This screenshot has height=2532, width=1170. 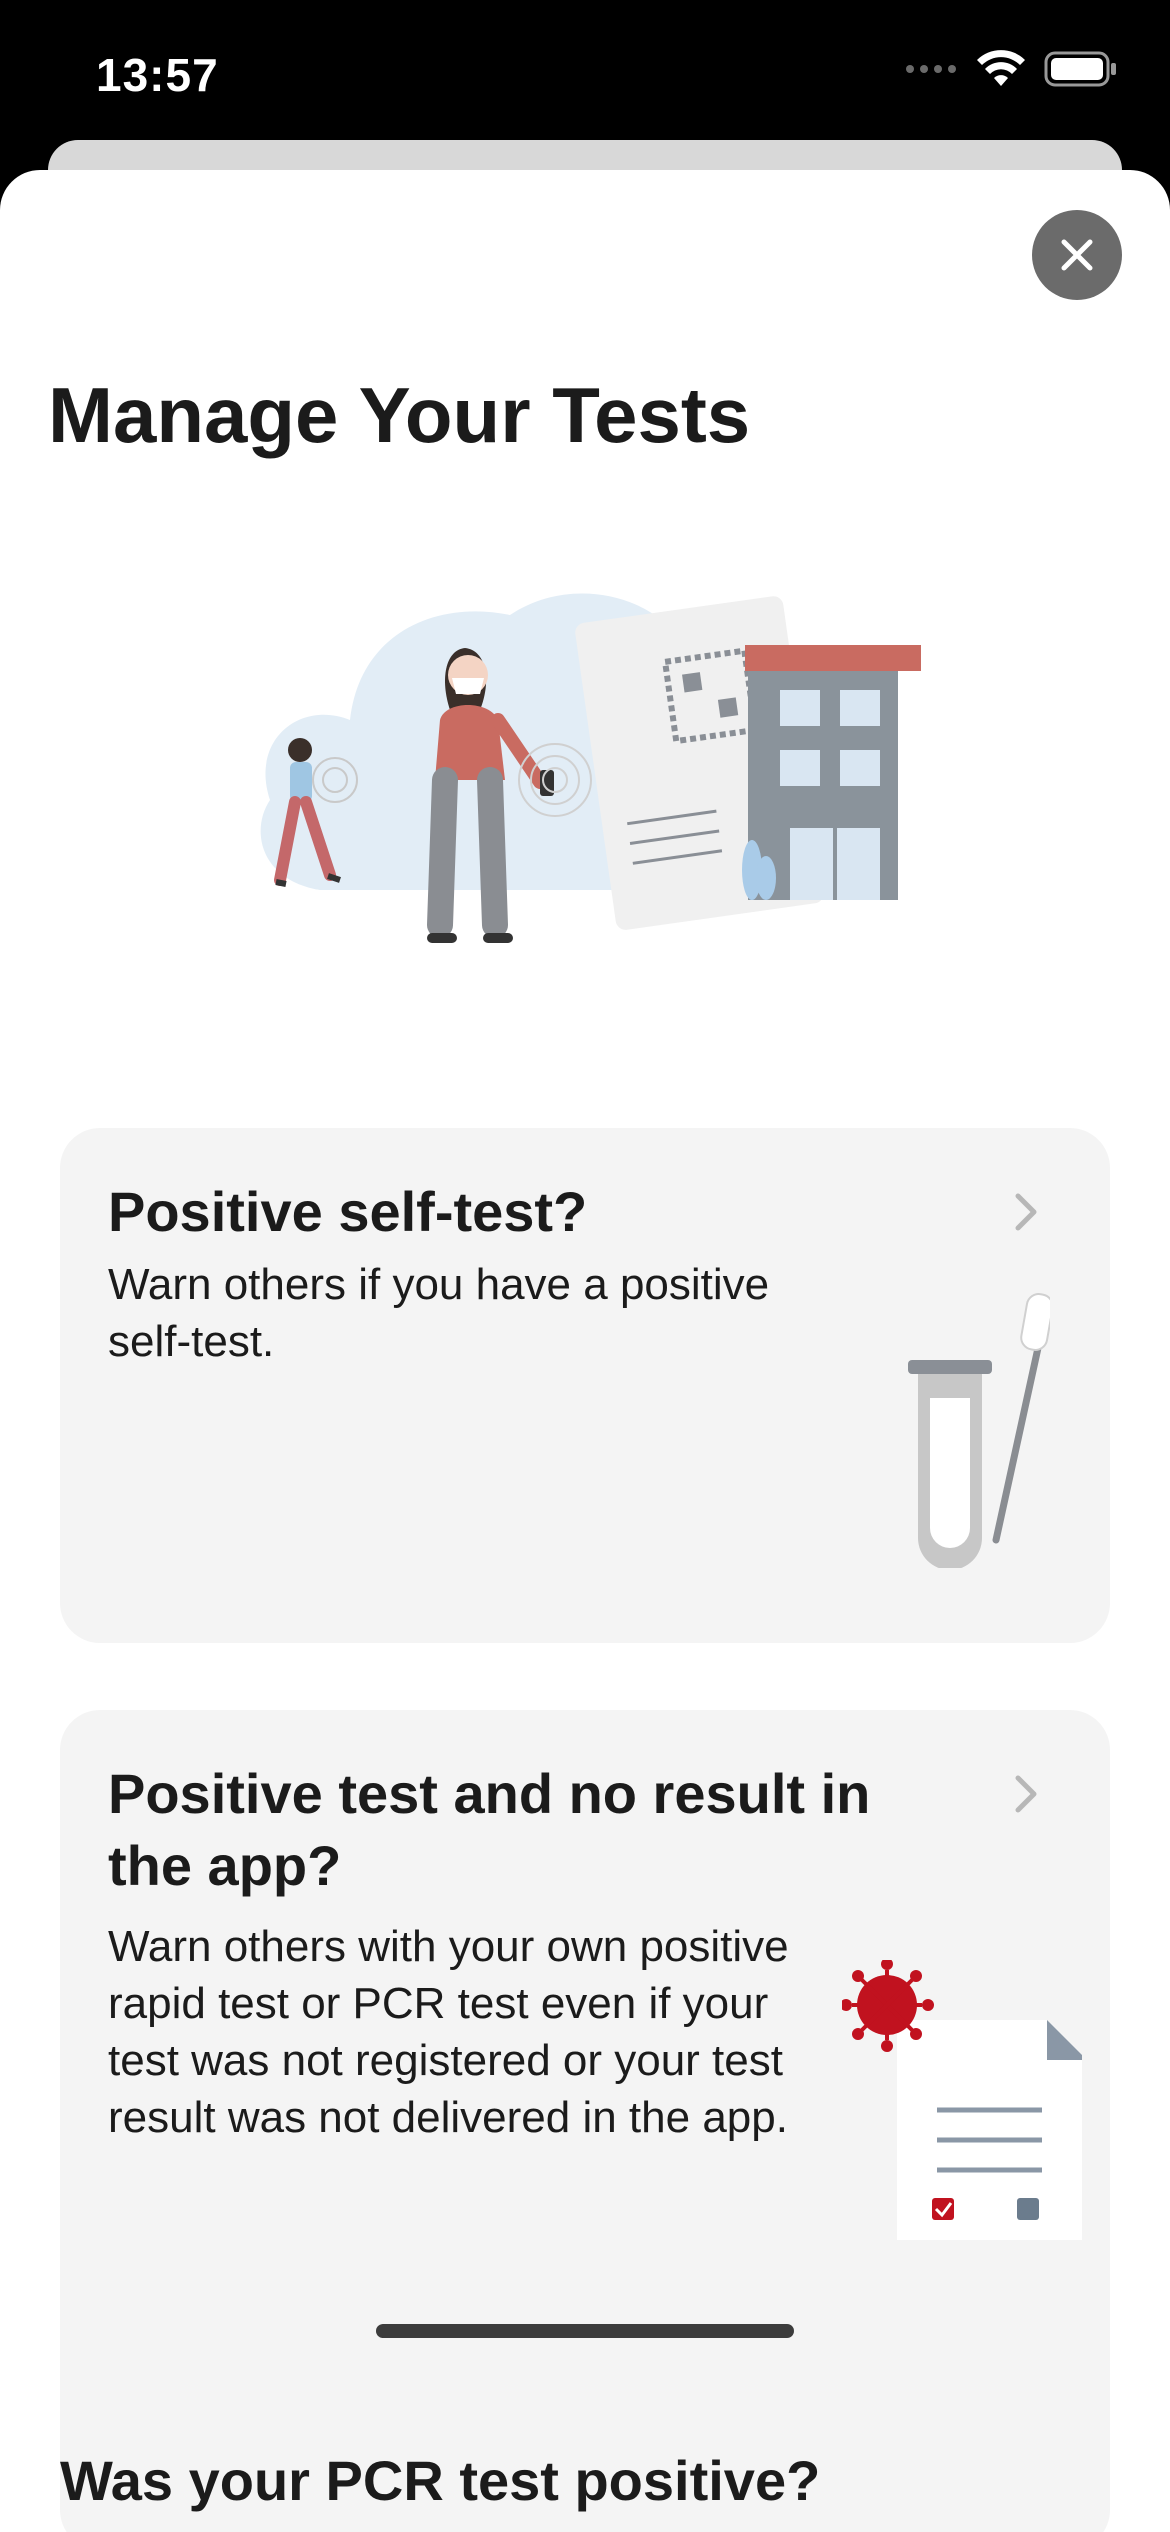 I want to click on section-heading: Was your PCR test positive?, so click(x=440, y=2480).